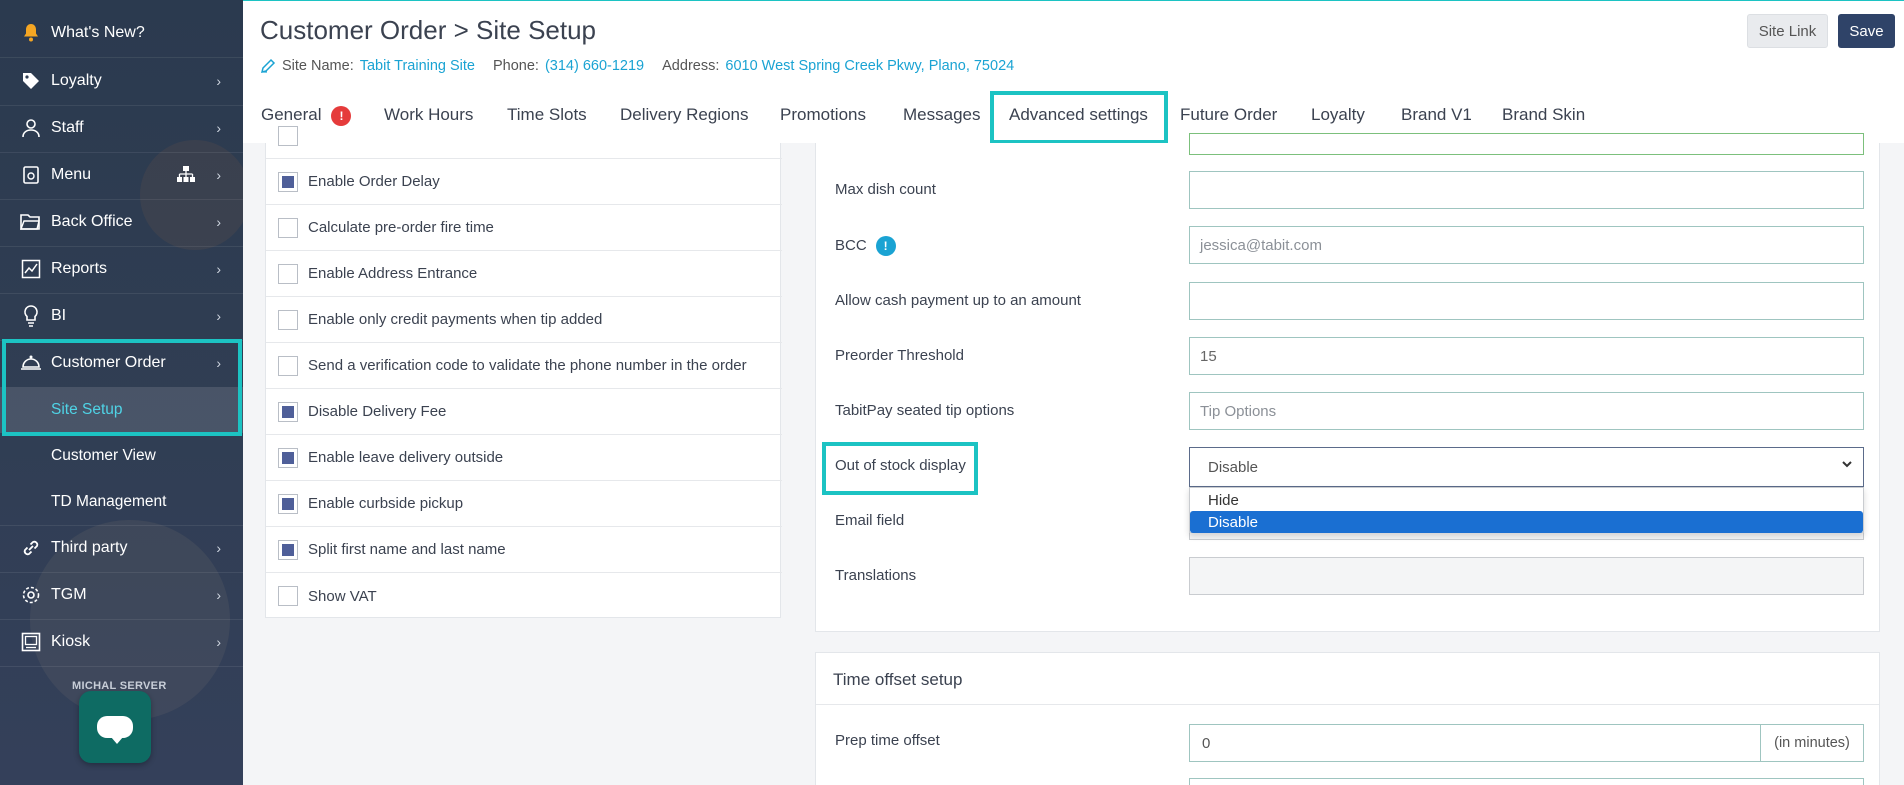 The width and height of the screenshot is (1904, 785). Describe the element at coordinates (925, 410) in the screenshot. I see `tip-options-label: TabitPay seated tip options` at that location.